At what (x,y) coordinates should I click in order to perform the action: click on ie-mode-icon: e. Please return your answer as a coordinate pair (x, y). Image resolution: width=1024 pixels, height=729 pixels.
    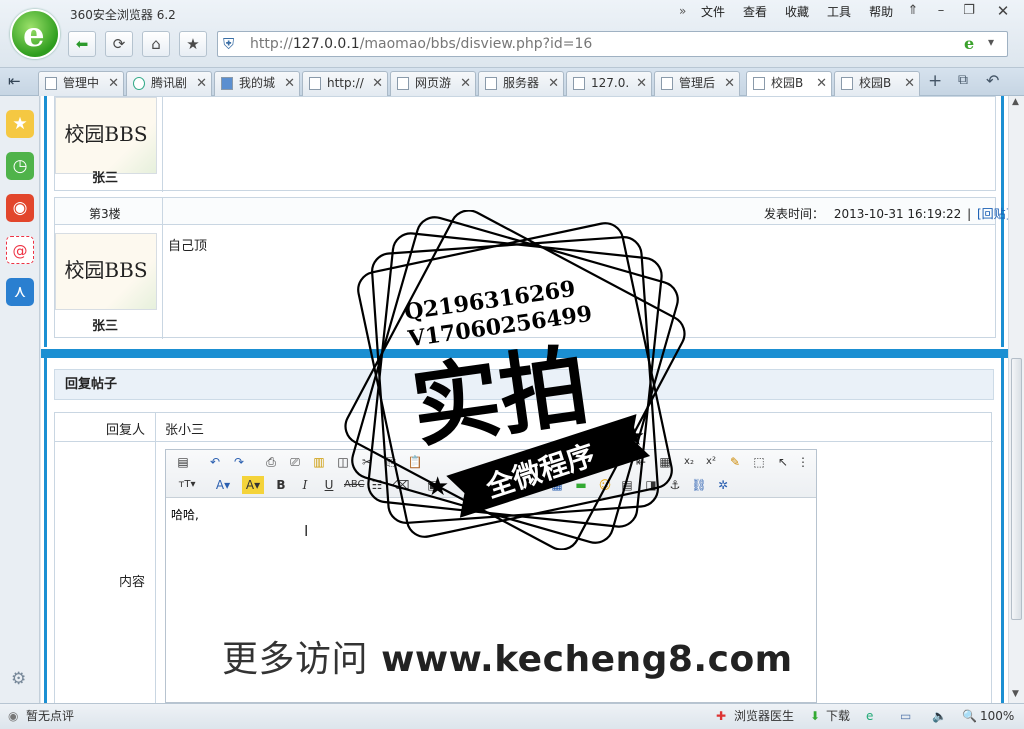
    Looking at the image, I should click on (969, 43).